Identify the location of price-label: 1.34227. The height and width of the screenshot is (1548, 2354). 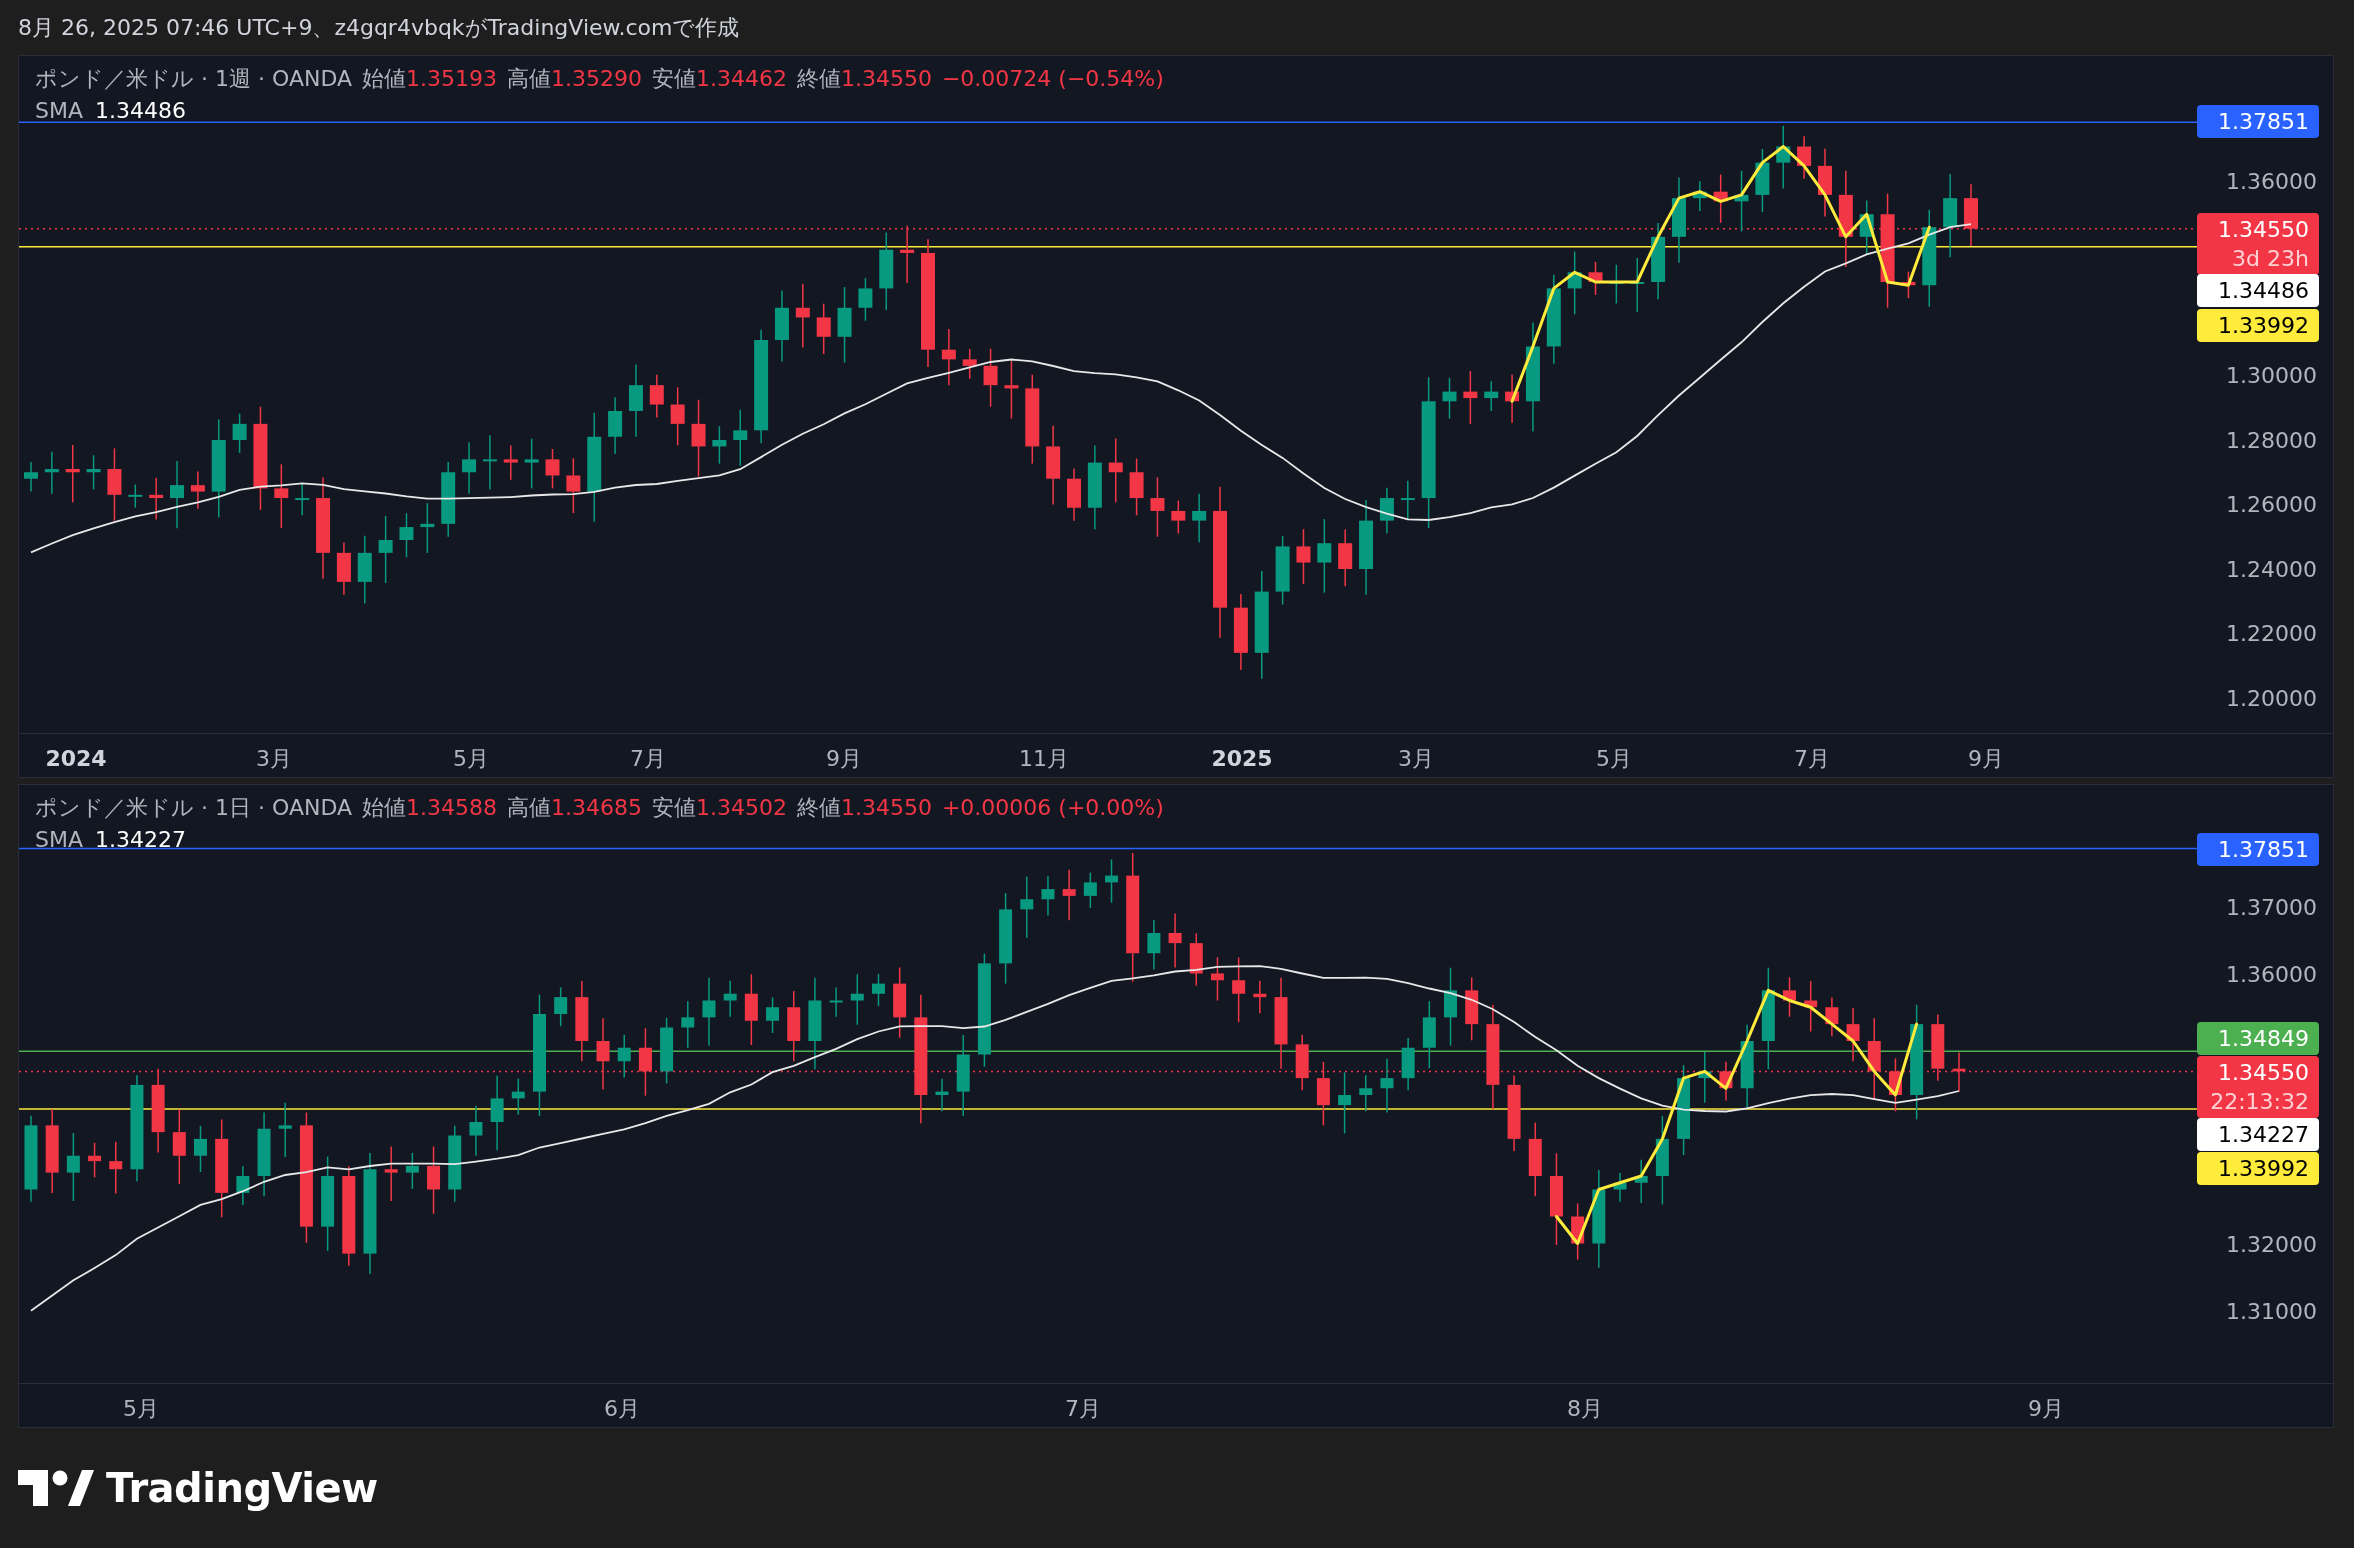
(2263, 1135).